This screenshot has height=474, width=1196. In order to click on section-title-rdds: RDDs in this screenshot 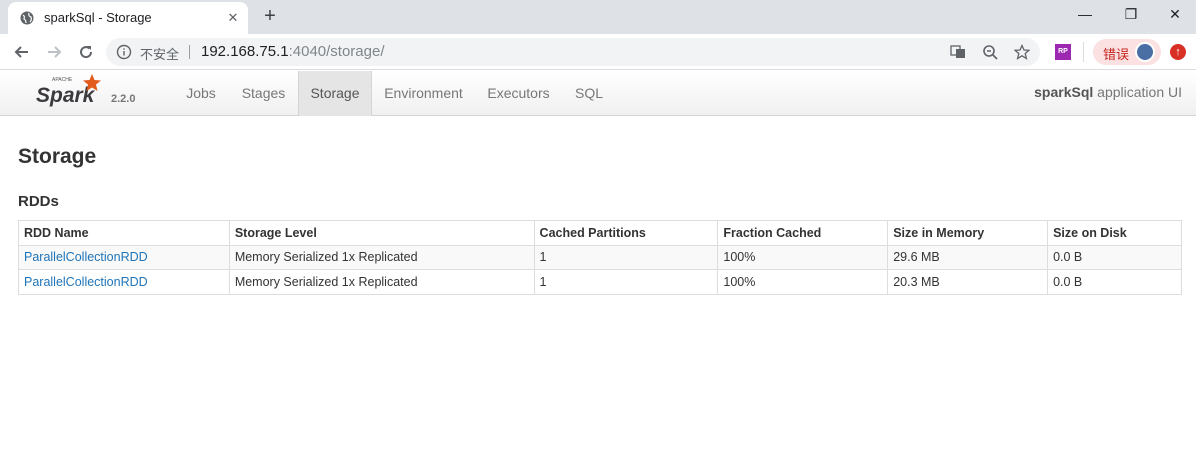, I will do `click(38, 201)`.